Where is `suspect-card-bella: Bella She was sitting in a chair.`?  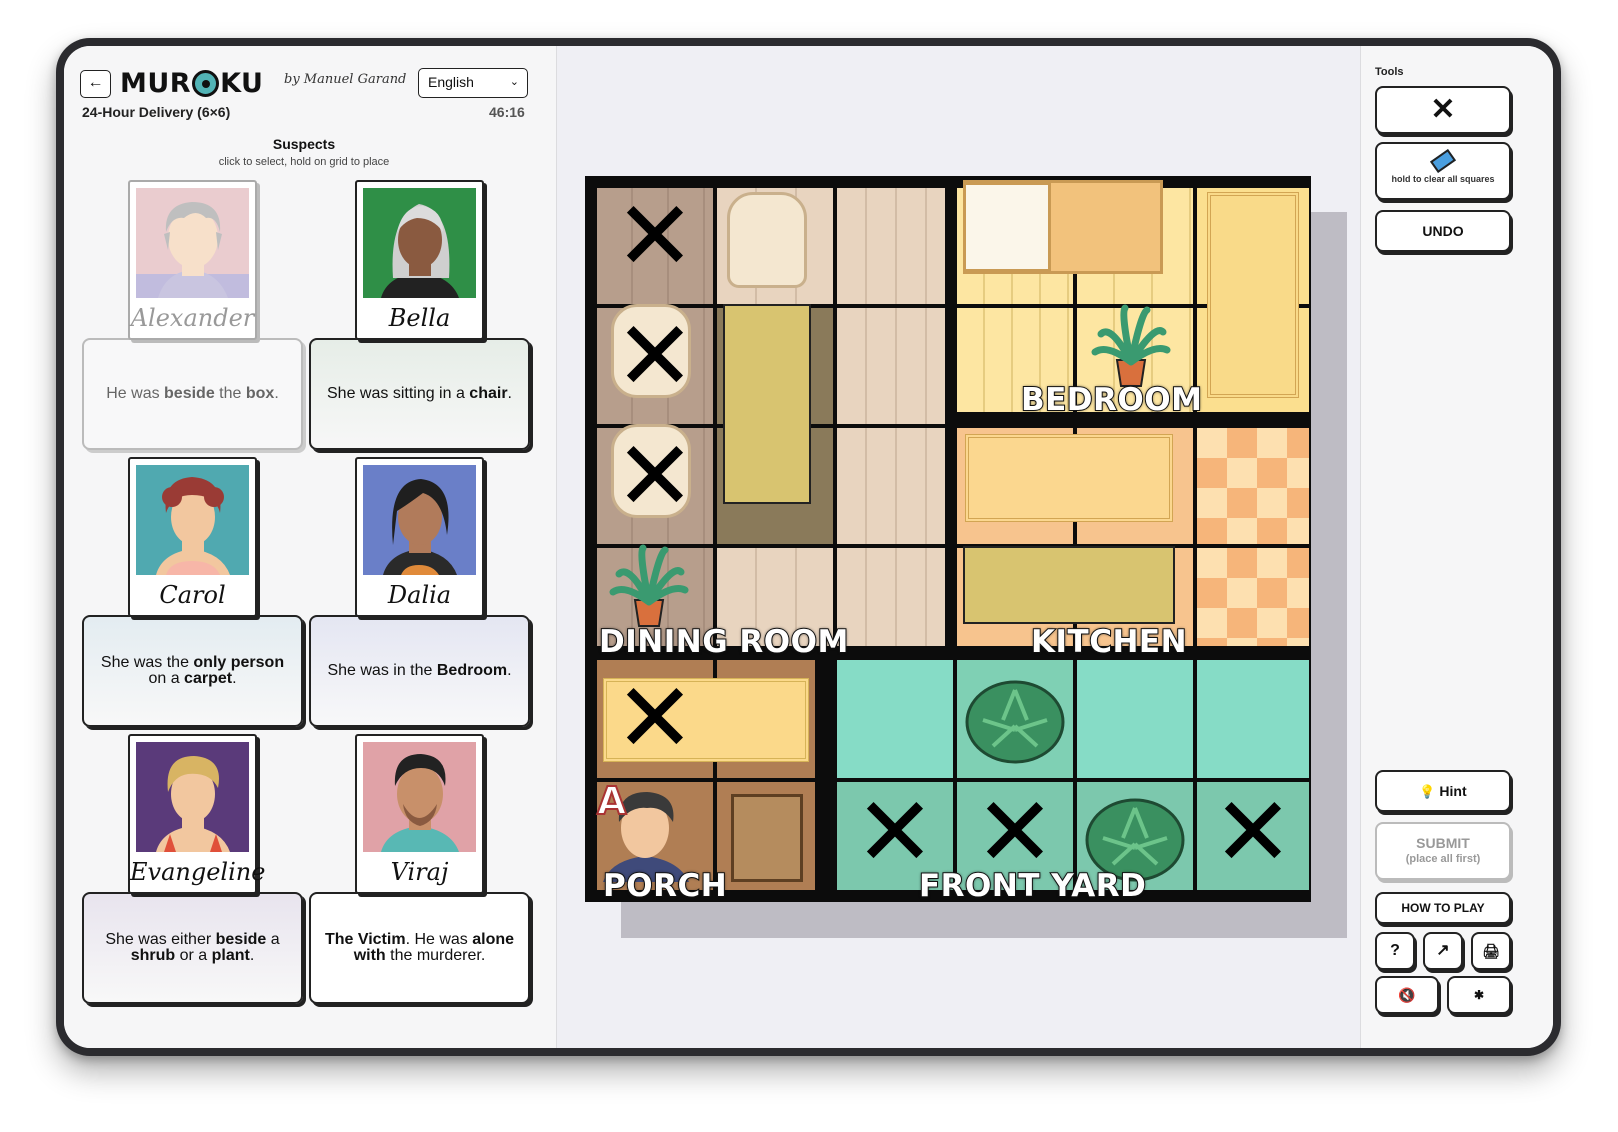
suspect-card-bella: Bella She was sitting in a chair. is located at coordinates (423, 320).